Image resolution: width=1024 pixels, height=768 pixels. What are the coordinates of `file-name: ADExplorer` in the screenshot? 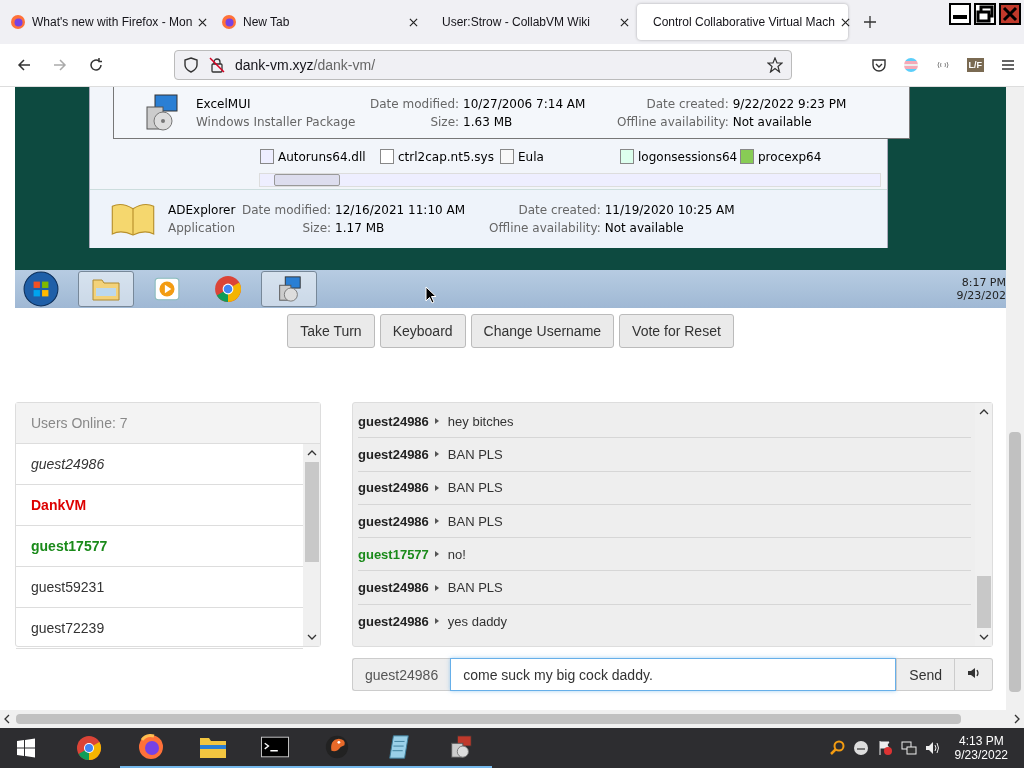 It's located at (202, 210).